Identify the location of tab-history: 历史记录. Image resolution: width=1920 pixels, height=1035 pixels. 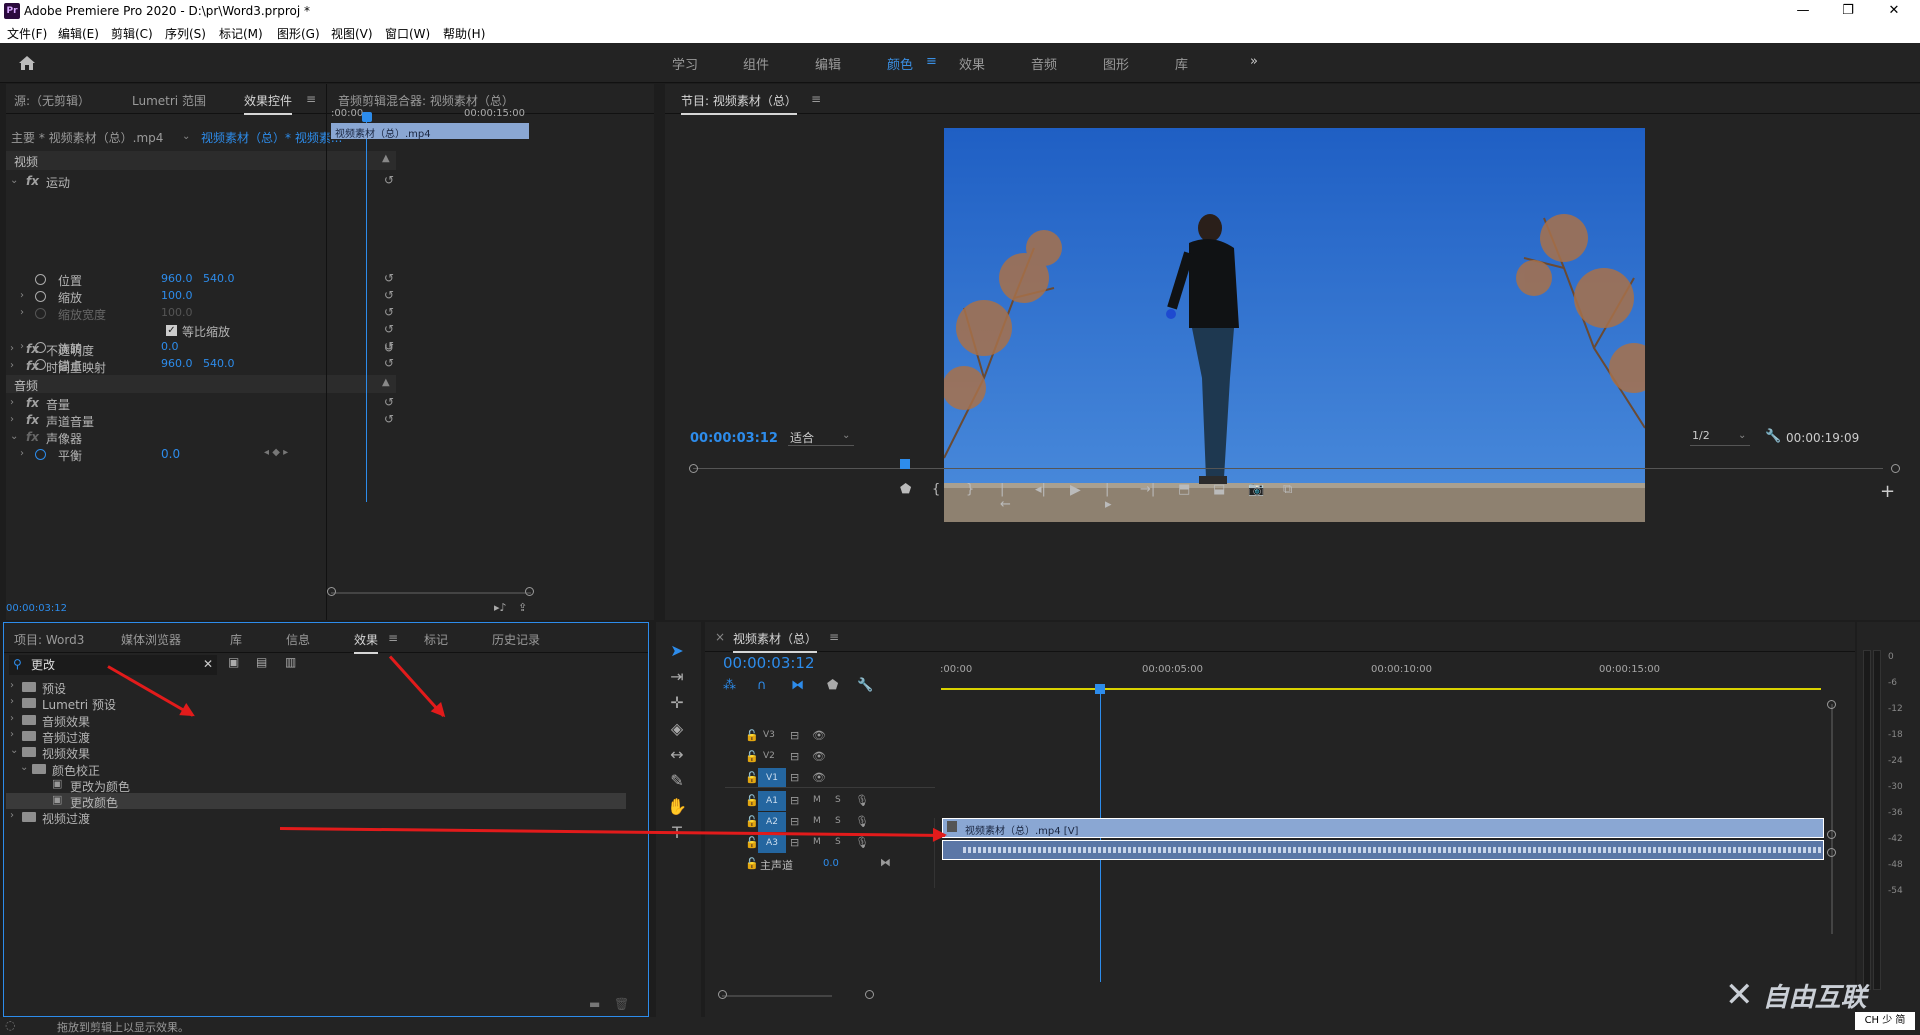
(516, 639).